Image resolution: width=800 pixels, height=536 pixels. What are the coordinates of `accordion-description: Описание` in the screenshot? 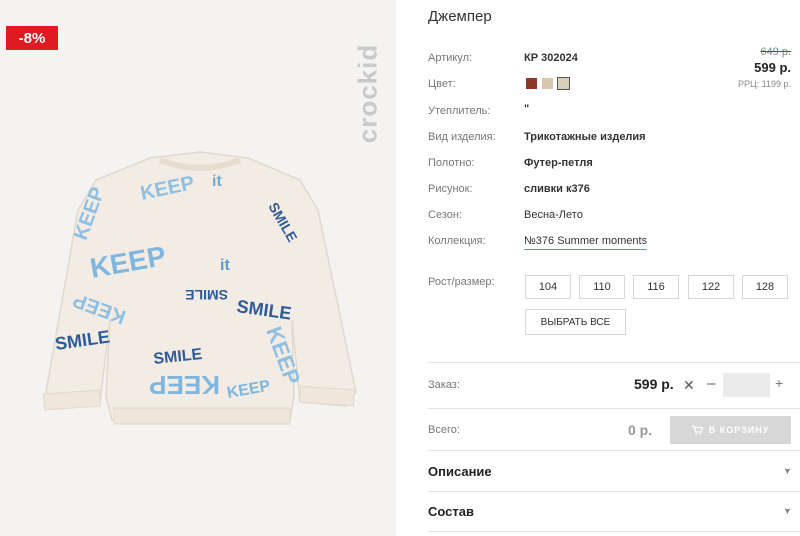 It's located at (460, 471).